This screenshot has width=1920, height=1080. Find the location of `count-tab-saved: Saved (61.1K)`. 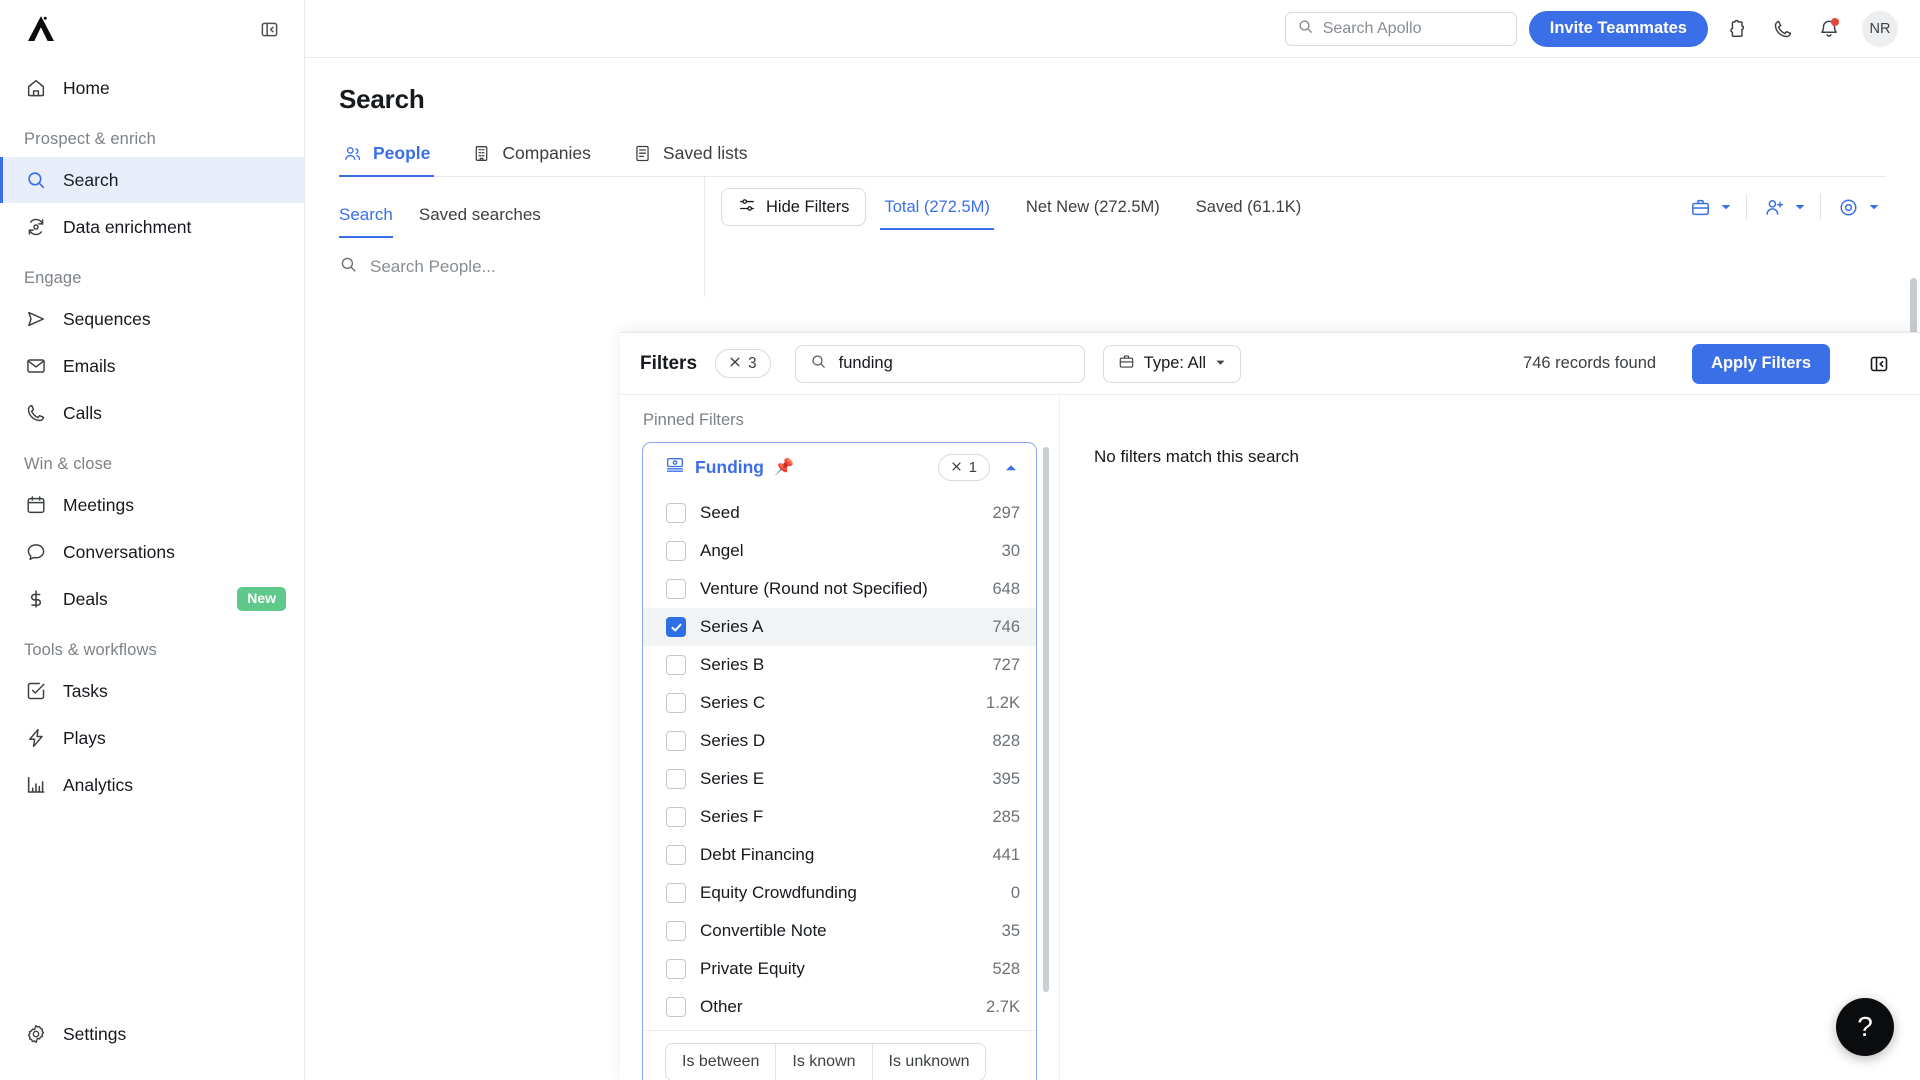

count-tab-saved: Saved (61.1K) is located at coordinates (1248, 207).